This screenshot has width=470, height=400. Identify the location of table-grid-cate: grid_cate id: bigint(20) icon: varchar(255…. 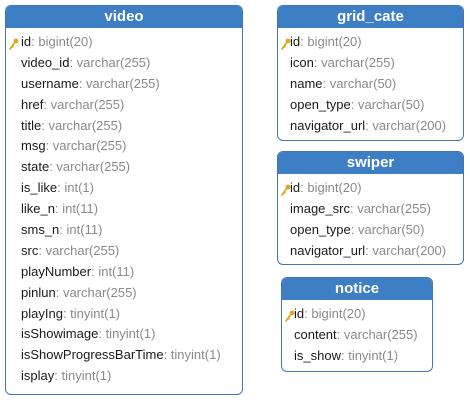
(370, 73).